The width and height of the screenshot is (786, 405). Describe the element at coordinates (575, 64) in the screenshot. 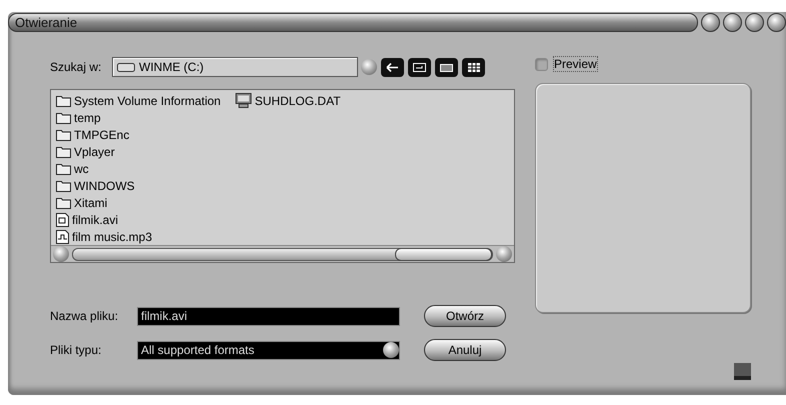

I see `preview-label: Preview` at that location.